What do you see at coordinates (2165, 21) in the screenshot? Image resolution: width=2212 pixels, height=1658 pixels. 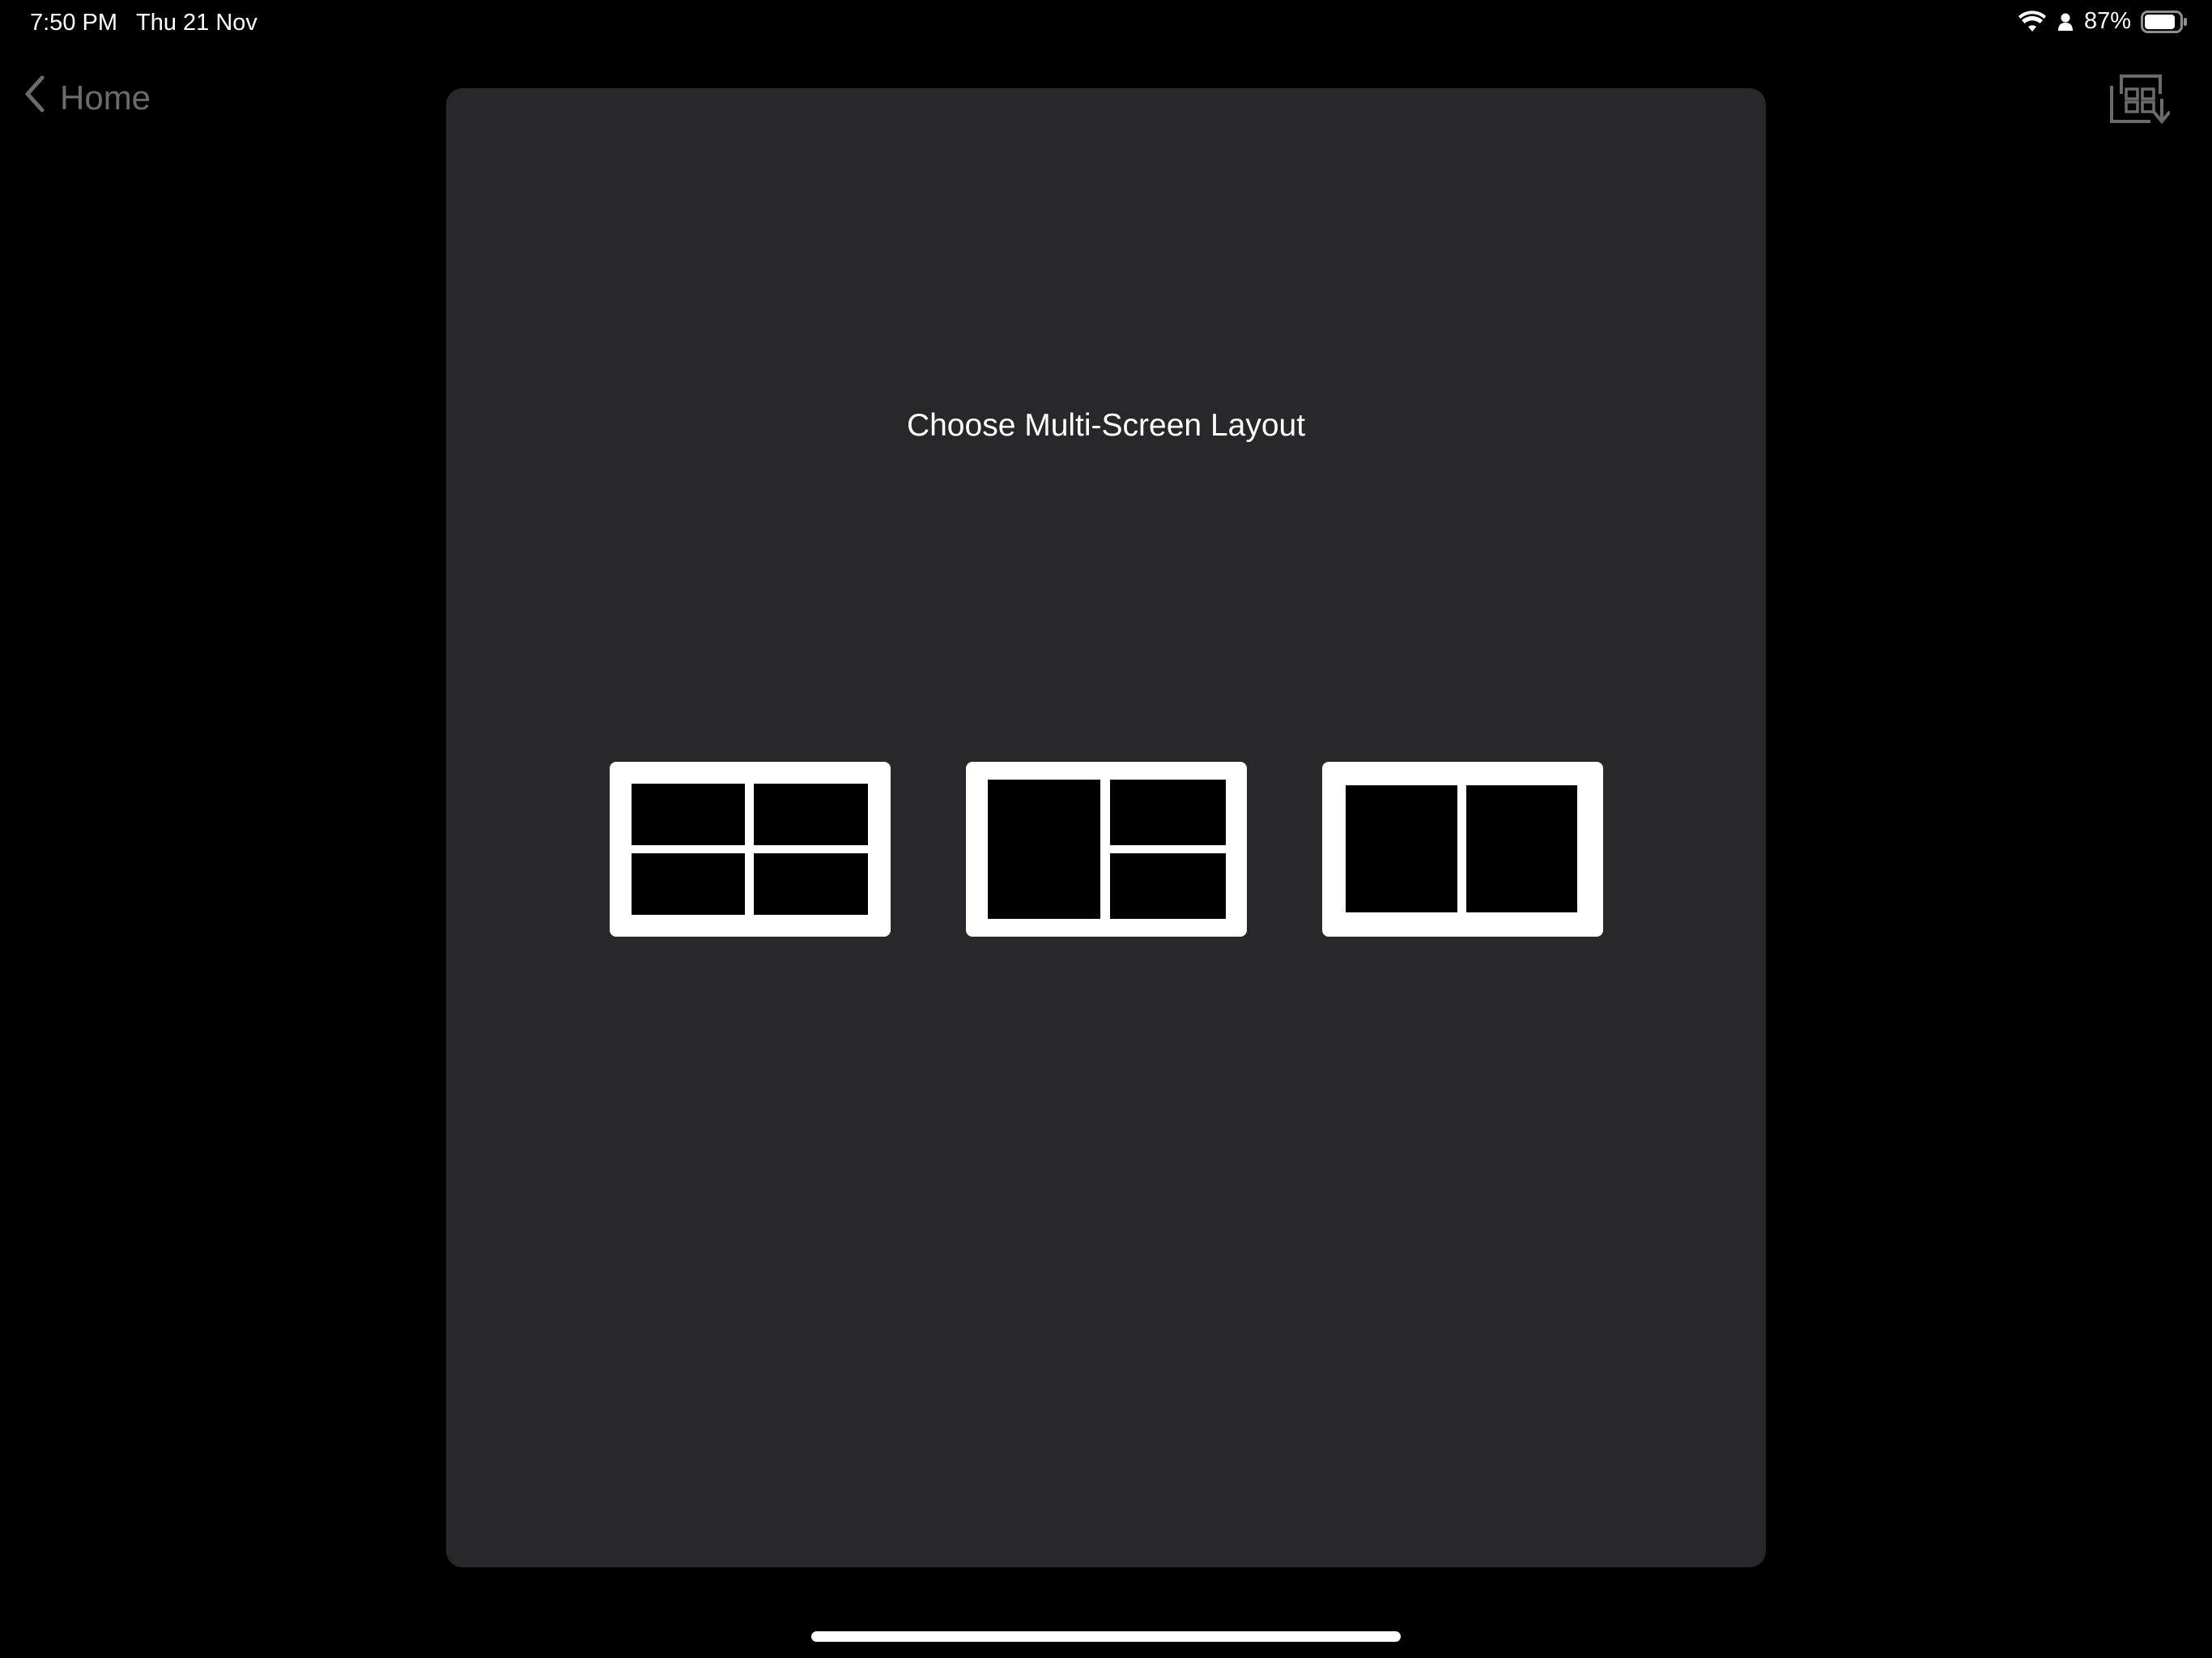 I see `battery-icon` at bounding box center [2165, 21].